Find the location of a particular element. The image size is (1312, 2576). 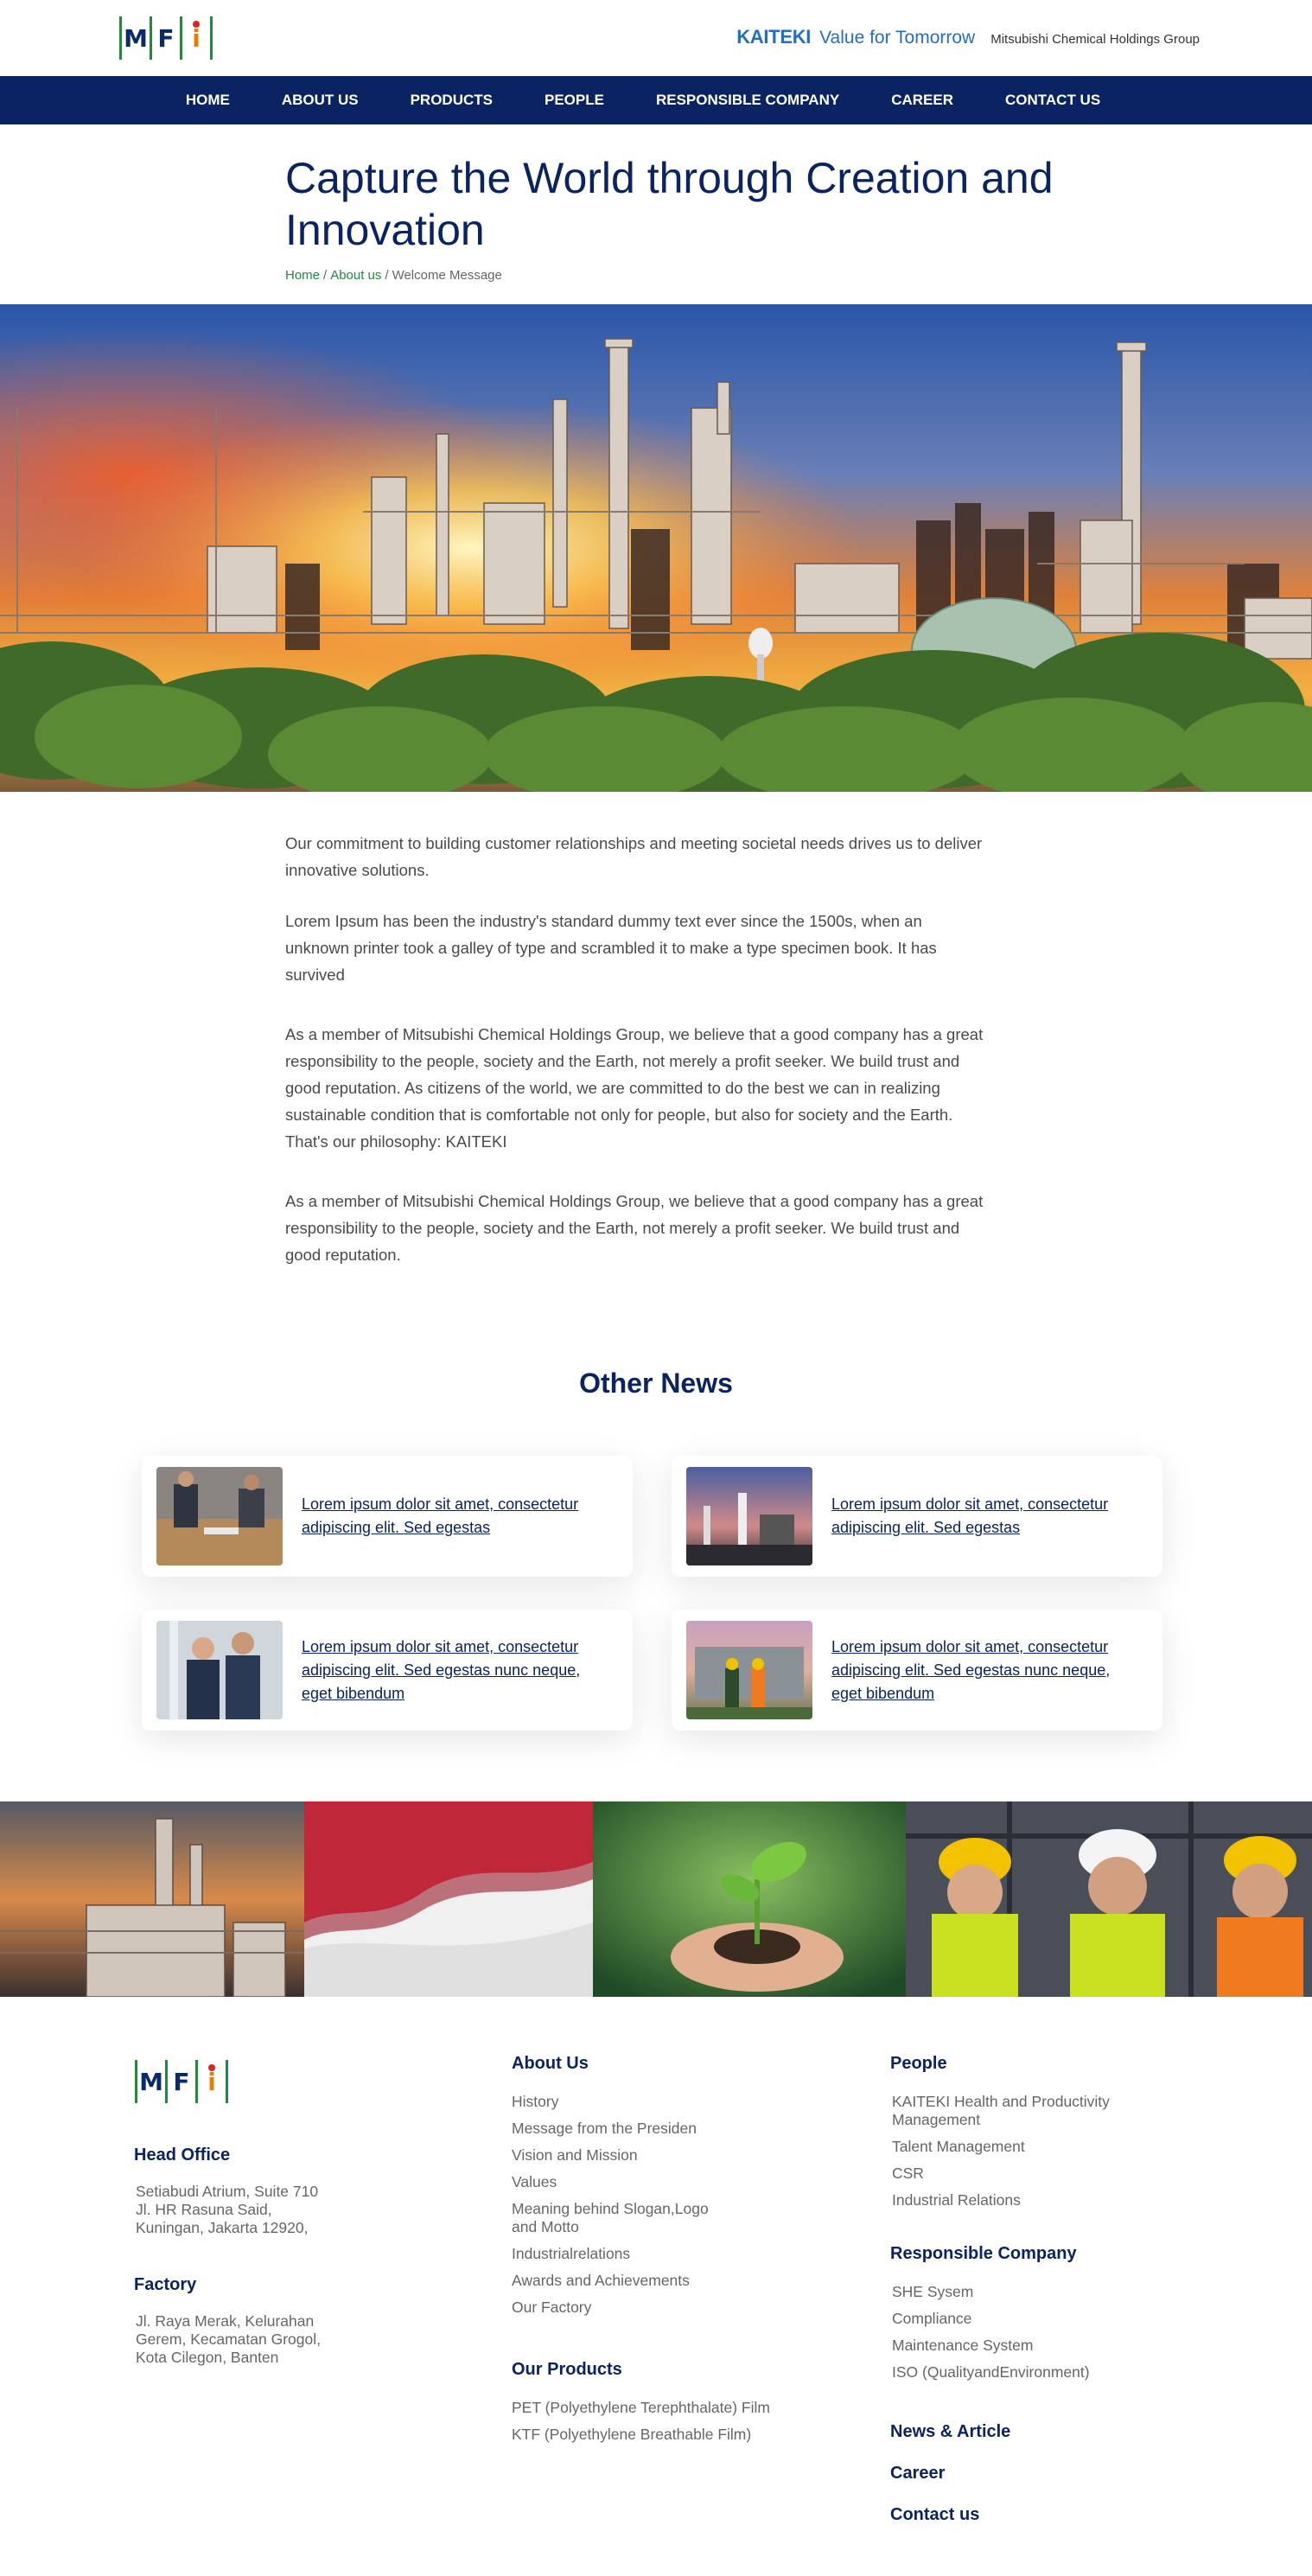

address-line: Kuningan, Jakarta 12920, is located at coordinates (222, 2227).